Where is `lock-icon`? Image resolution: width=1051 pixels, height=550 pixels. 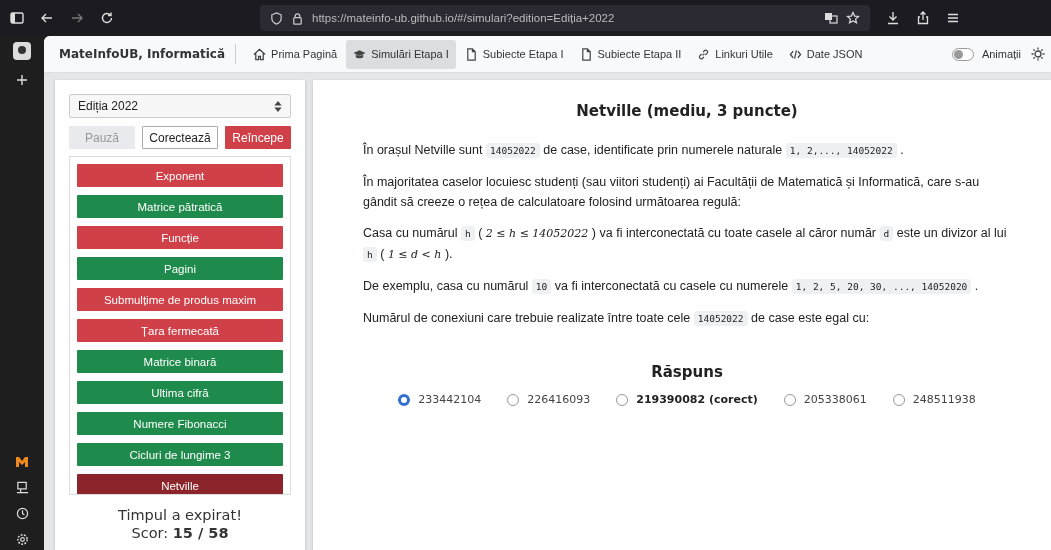
lock-icon is located at coordinates (297, 18).